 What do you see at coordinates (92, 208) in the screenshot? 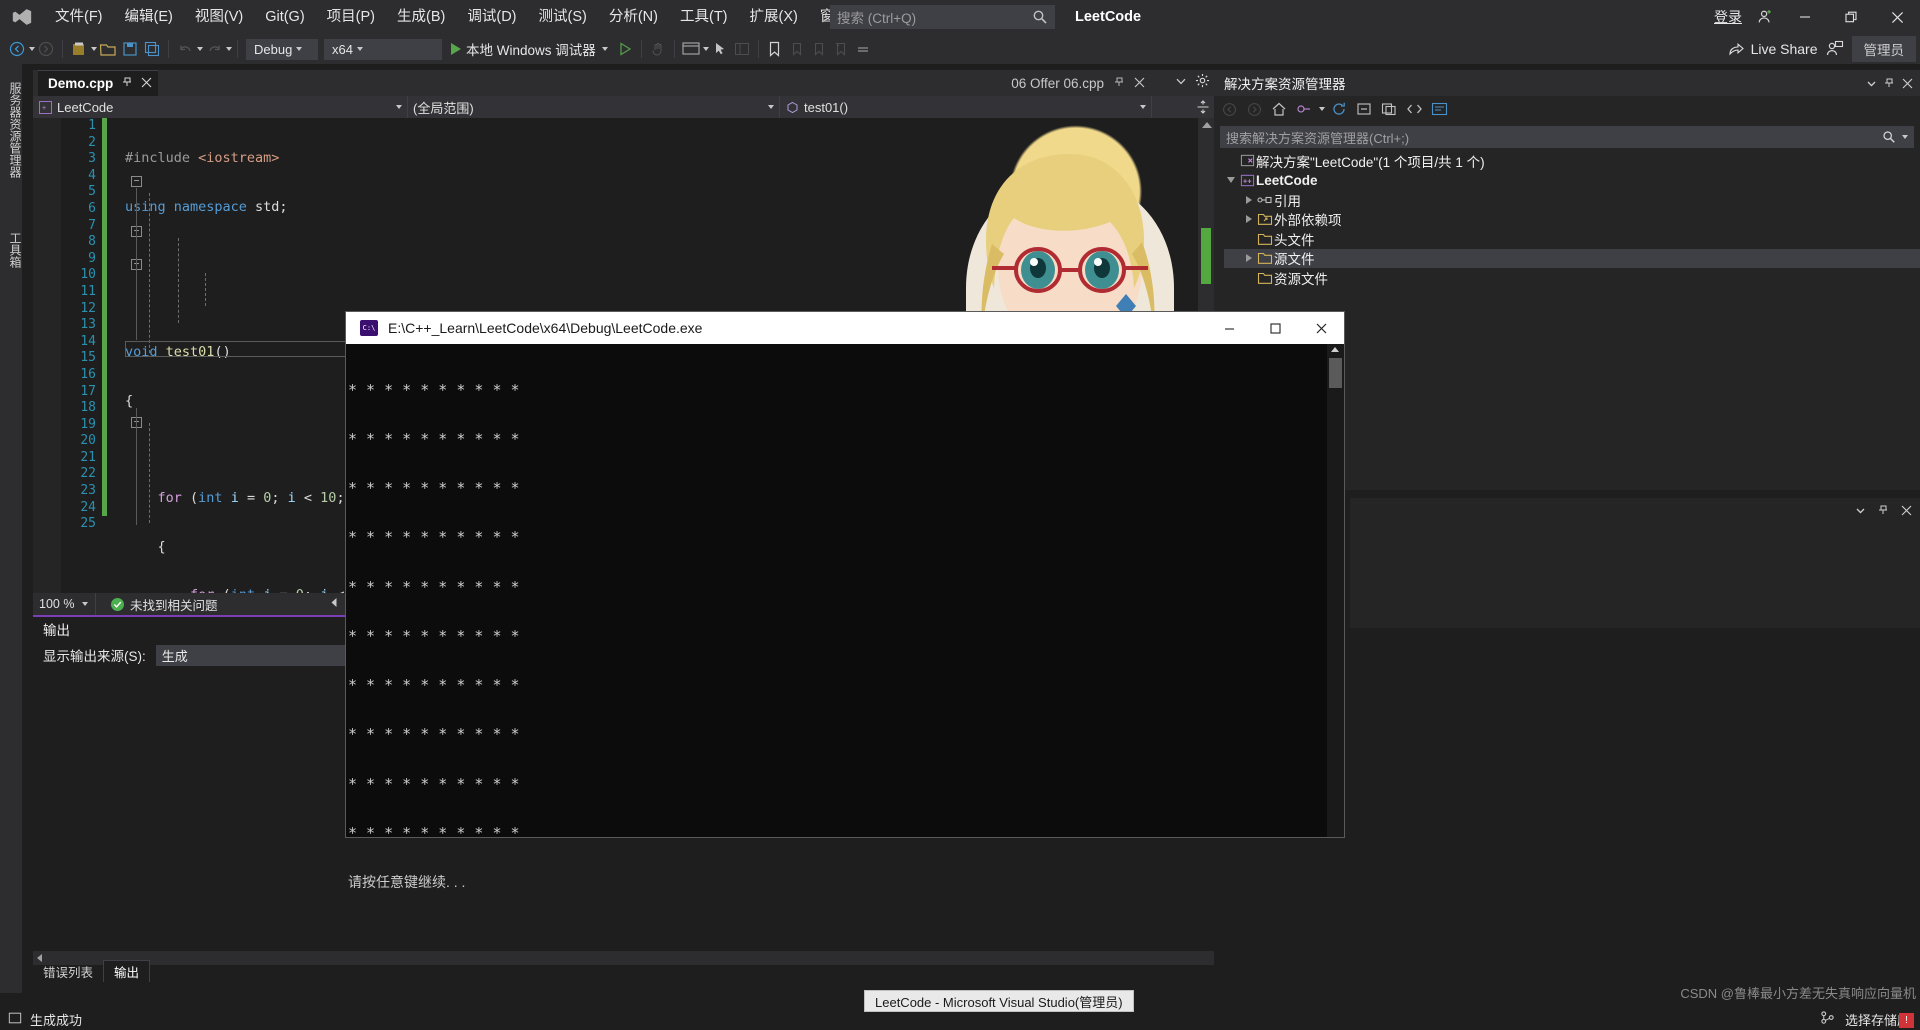
I see `line-number: 6` at bounding box center [92, 208].